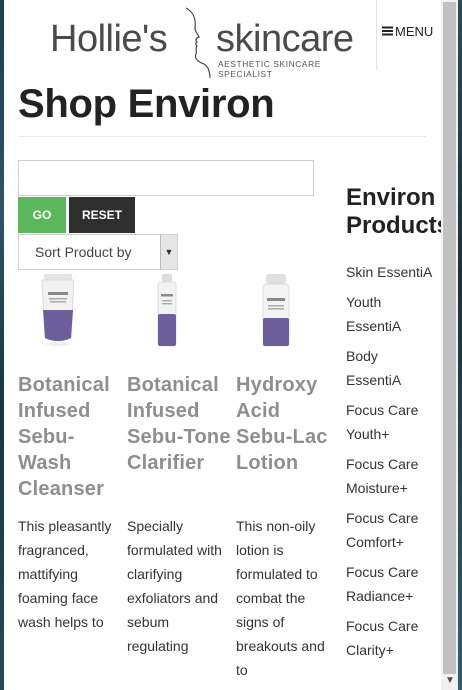  Describe the element at coordinates (109, 39) in the screenshot. I see `logo-text-left: Hollie's` at that location.